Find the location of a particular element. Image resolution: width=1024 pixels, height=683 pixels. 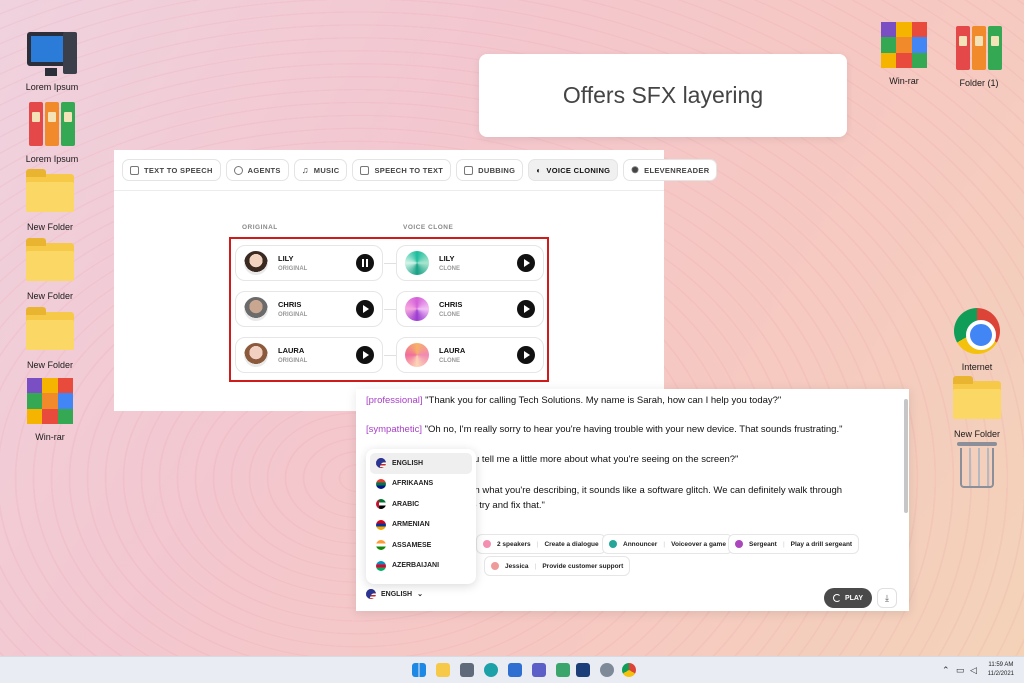

scrollbar is located at coordinates (906, 458).